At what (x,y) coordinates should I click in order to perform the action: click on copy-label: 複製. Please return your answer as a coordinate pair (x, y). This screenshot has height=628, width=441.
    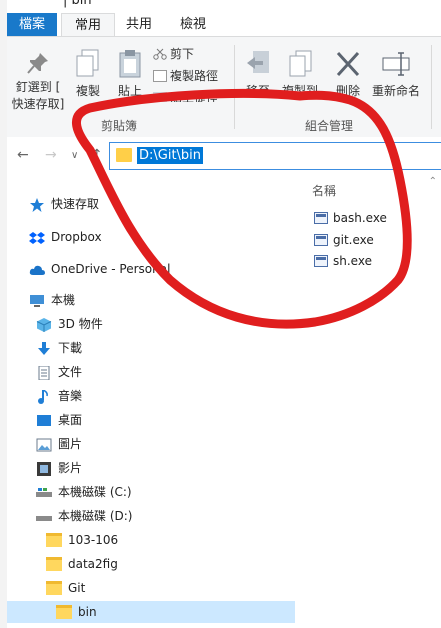
    Looking at the image, I should click on (87, 91).